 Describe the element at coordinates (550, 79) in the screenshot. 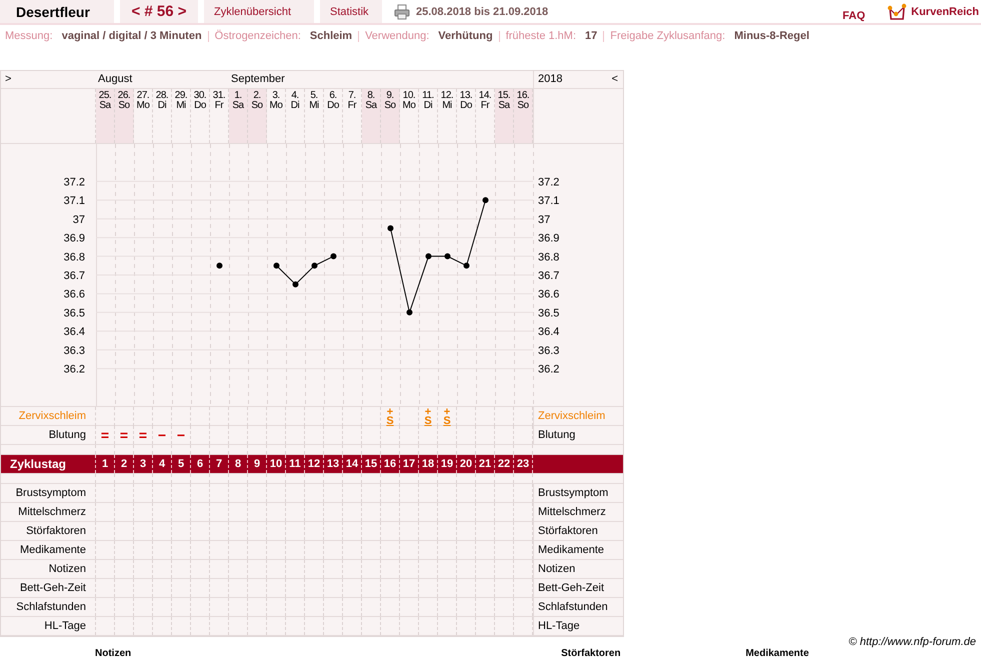

I see `year-label: 2018` at that location.